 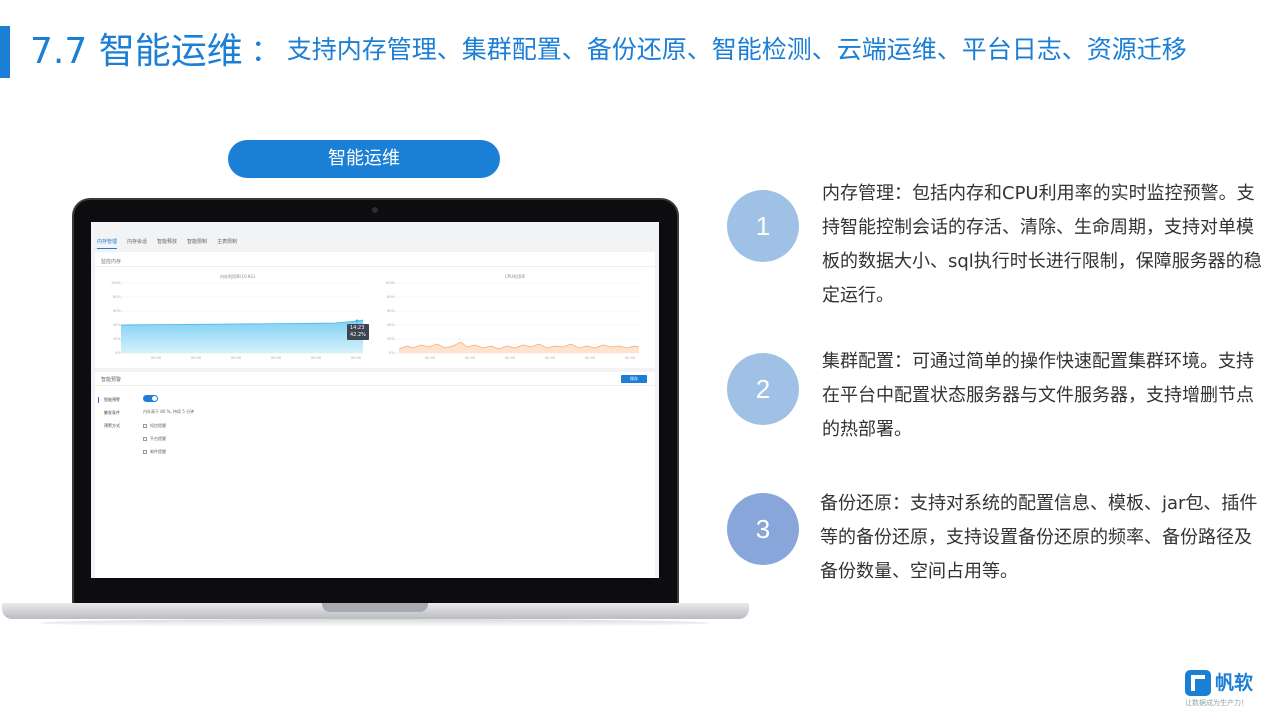 I want to click on feature-number-1: 1, so click(x=763, y=226).